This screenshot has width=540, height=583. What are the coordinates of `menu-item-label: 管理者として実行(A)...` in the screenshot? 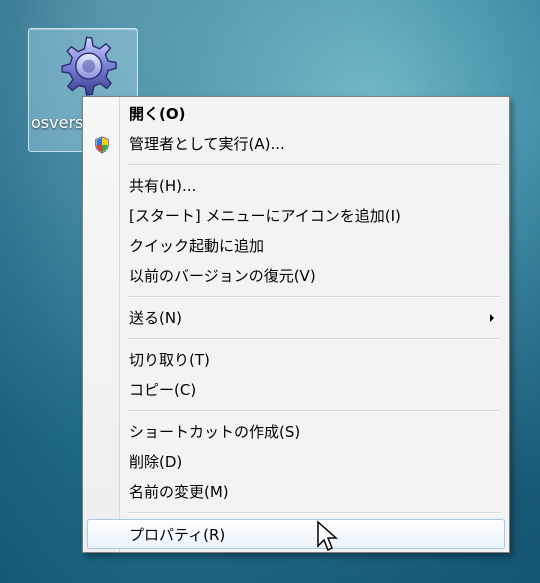 It's located at (207, 144).